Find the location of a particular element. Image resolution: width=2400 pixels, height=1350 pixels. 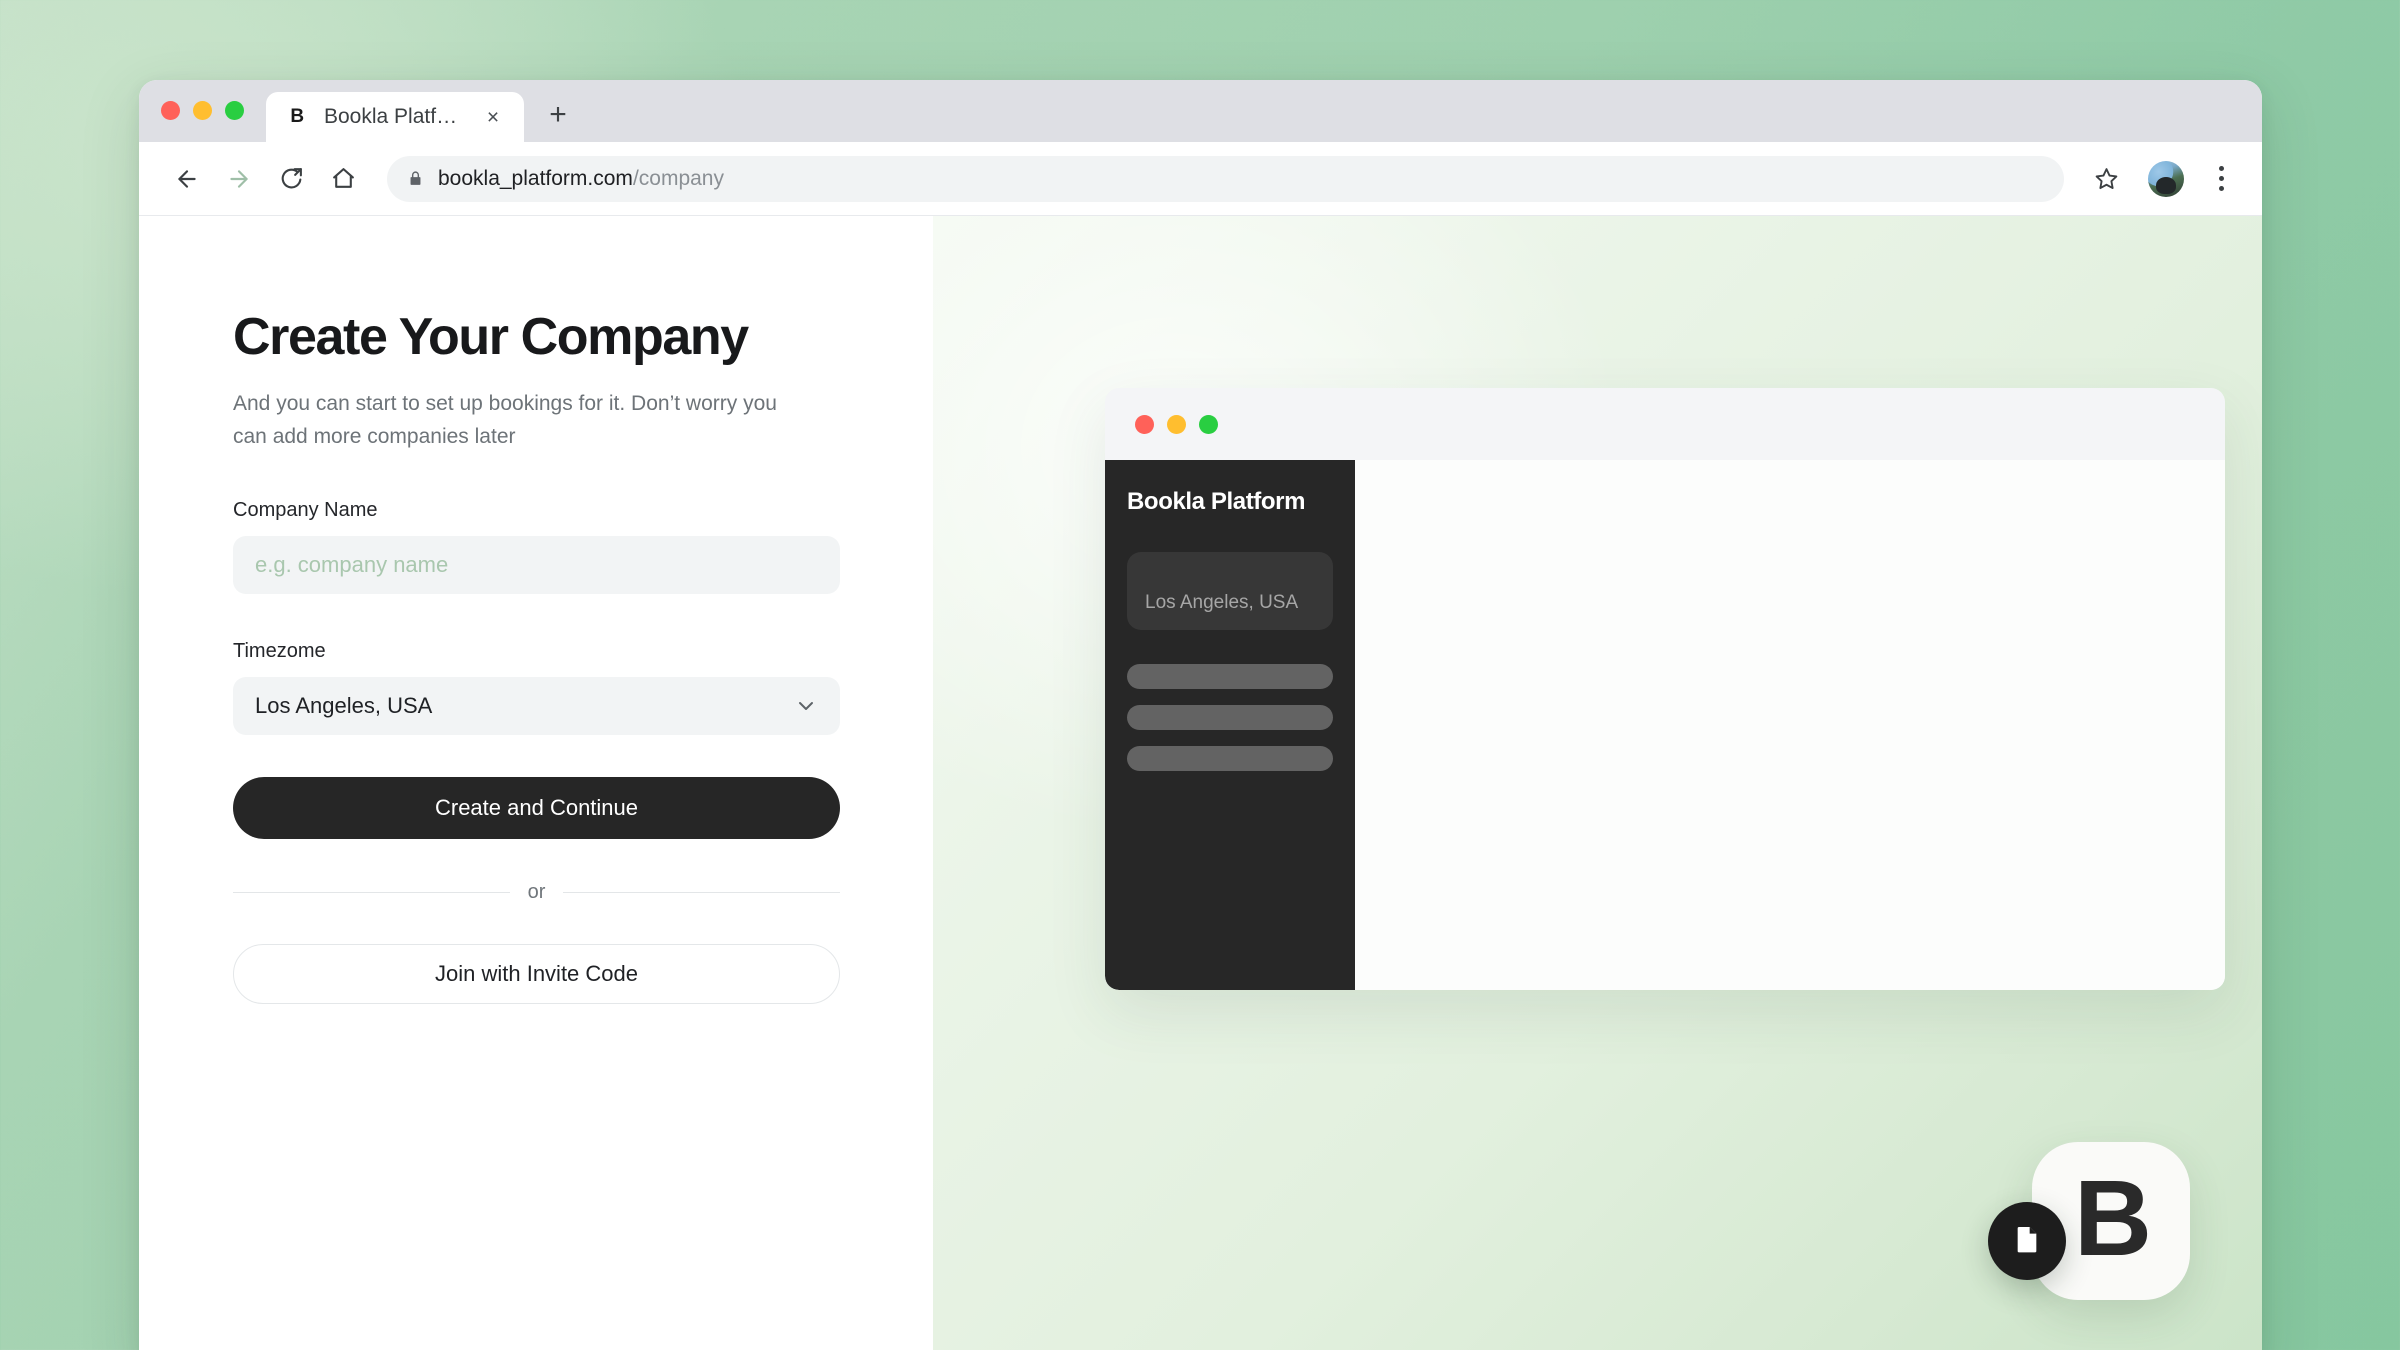

document-icon is located at coordinates (2027, 1241).